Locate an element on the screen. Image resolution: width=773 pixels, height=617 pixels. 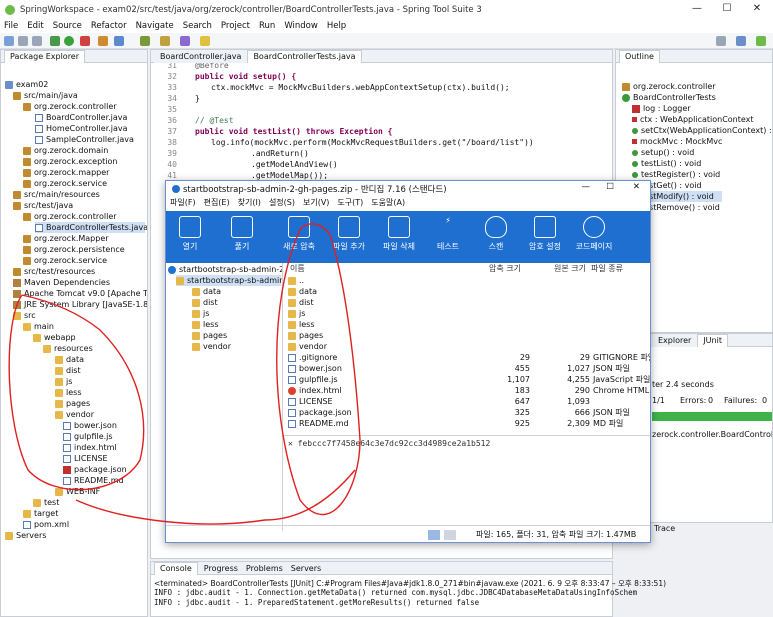
file-row: js is located at coordinates (468, 313).